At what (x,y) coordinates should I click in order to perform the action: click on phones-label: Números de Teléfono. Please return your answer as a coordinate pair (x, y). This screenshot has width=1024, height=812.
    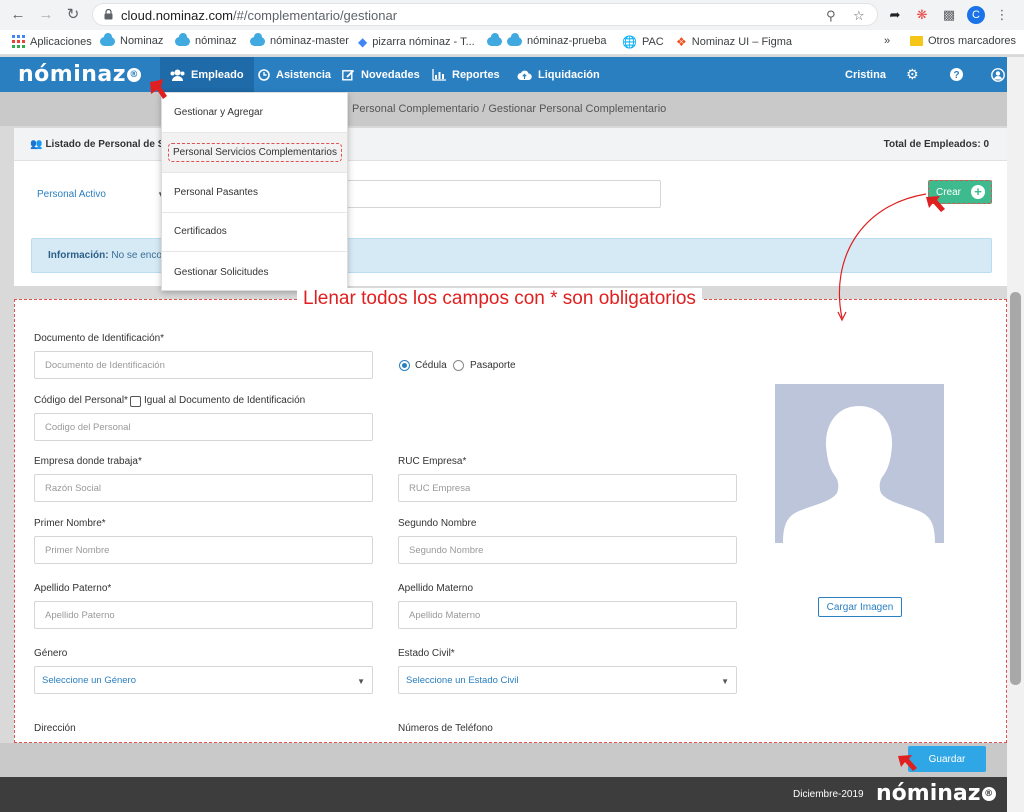
    Looking at the image, I should click on (445, 728).